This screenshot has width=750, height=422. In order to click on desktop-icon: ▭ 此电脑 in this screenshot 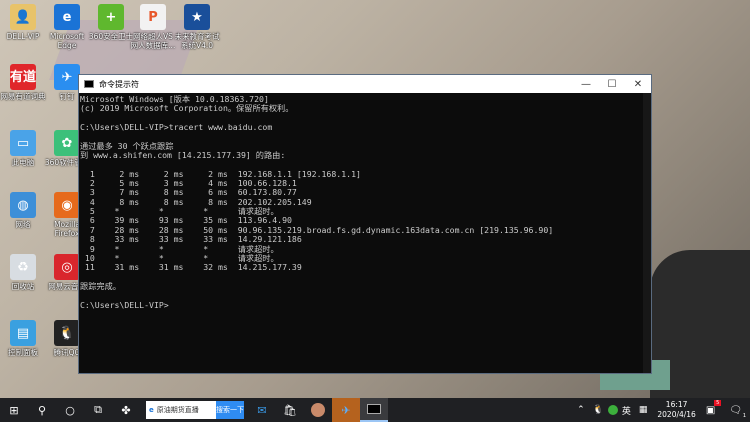, I will do `click(23, 148)`.